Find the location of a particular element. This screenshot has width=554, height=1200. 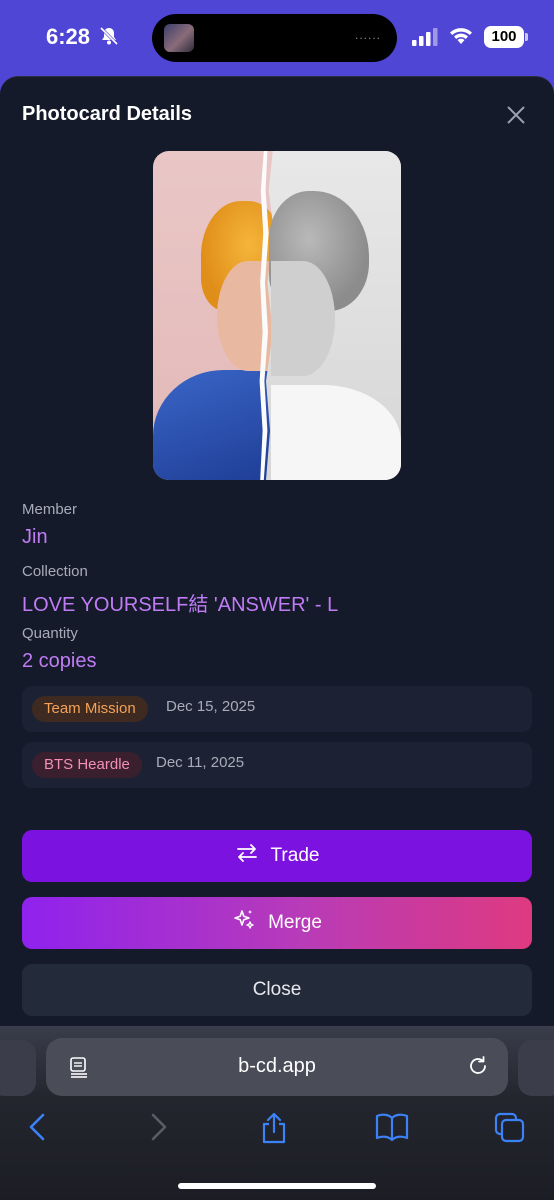

close-button: Close is located at coordinates (277, 990).